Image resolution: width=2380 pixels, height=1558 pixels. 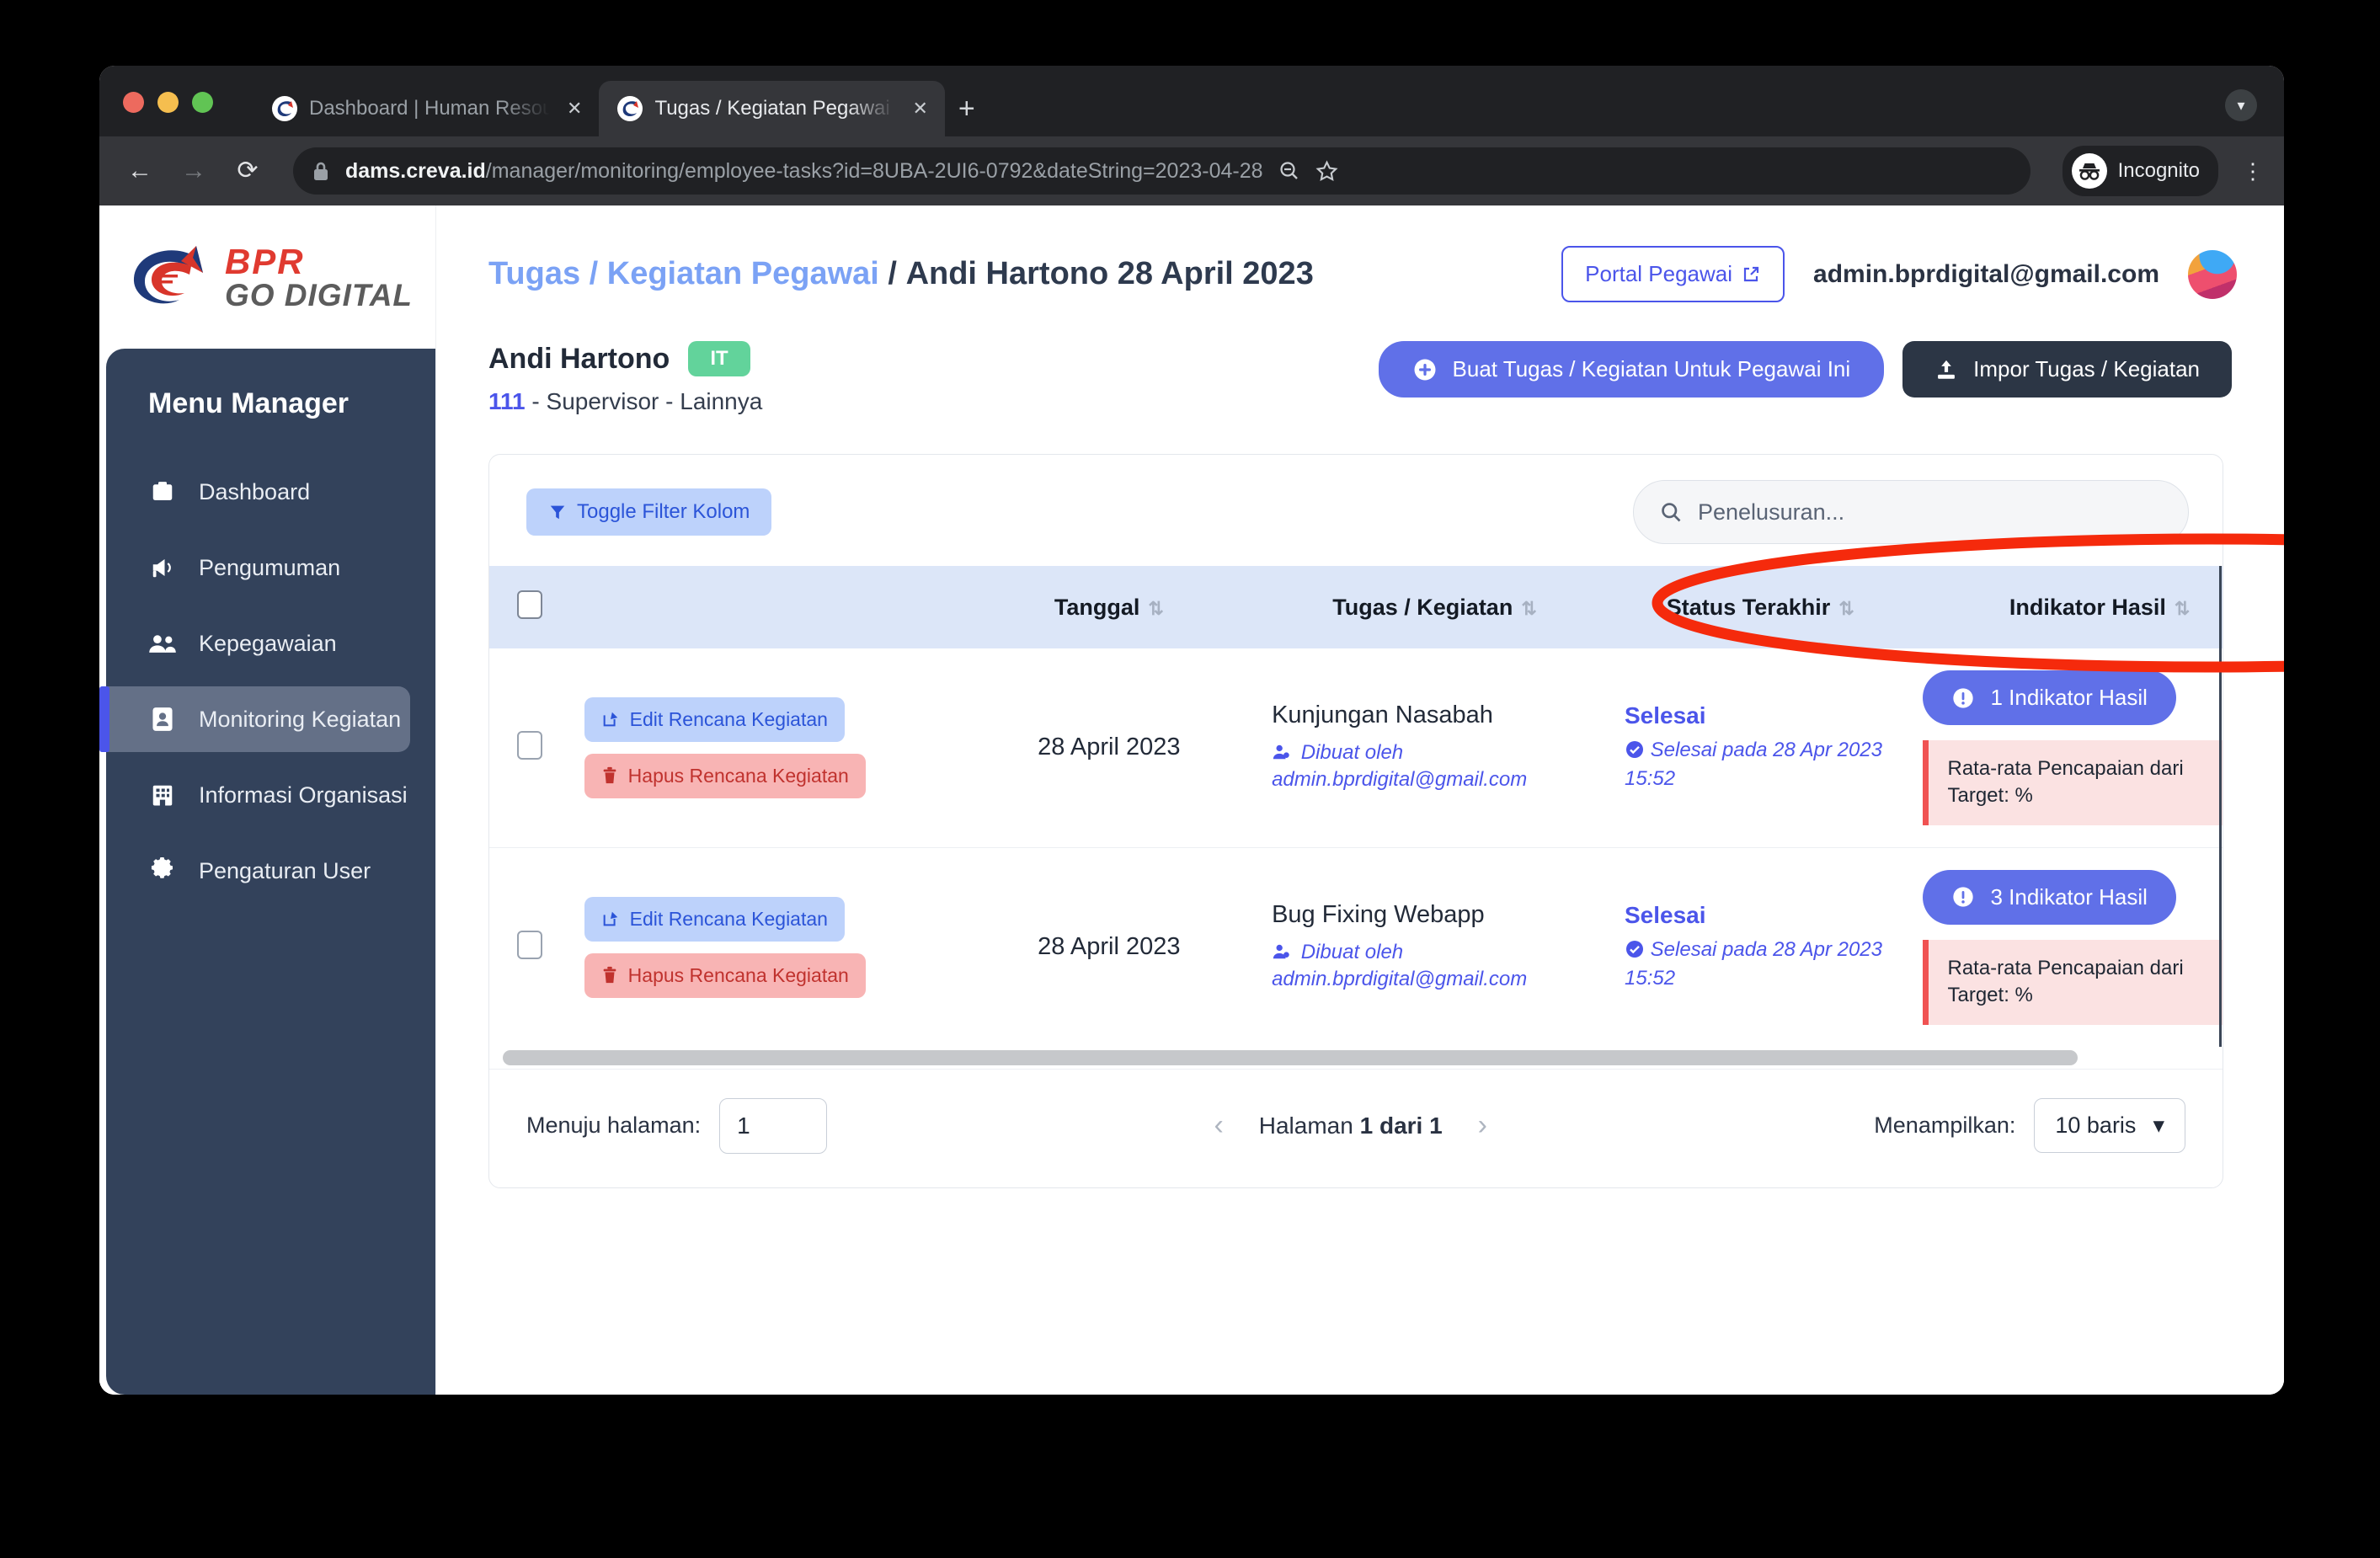 I want to click on search-icon, so click(x=1671, y=512).